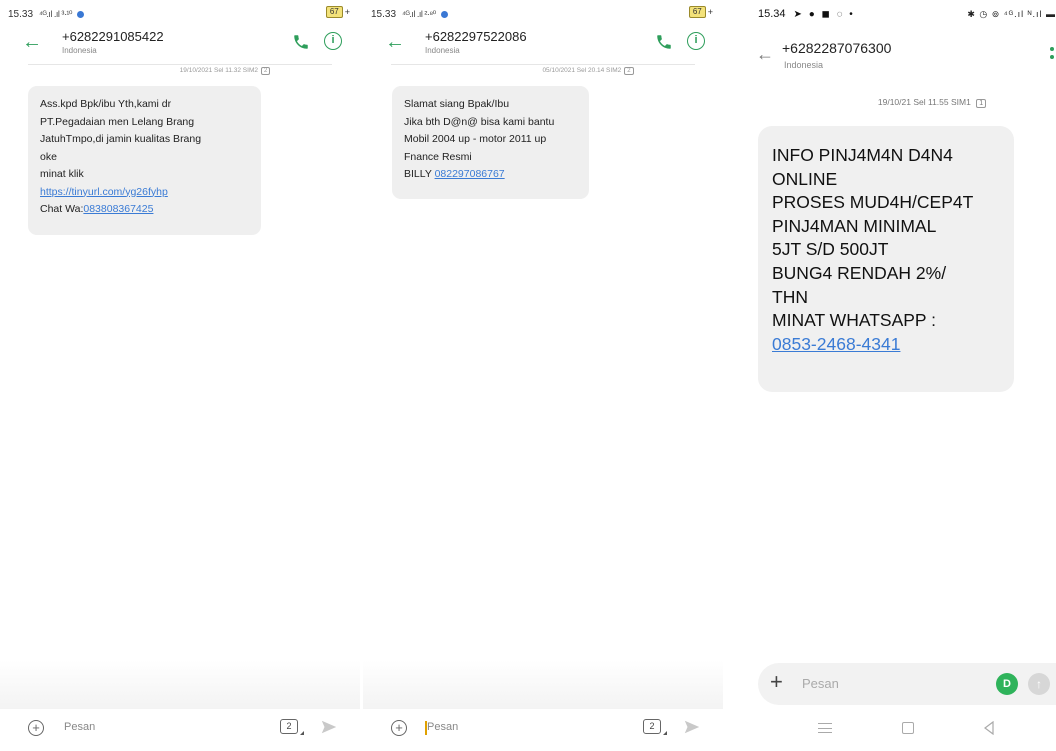 This screenshot has width=1056, height=751. What do you see at coordinates (1051, 54) in the screenshot?
I see `more-options-icon` at bounding box center [1051, 54].